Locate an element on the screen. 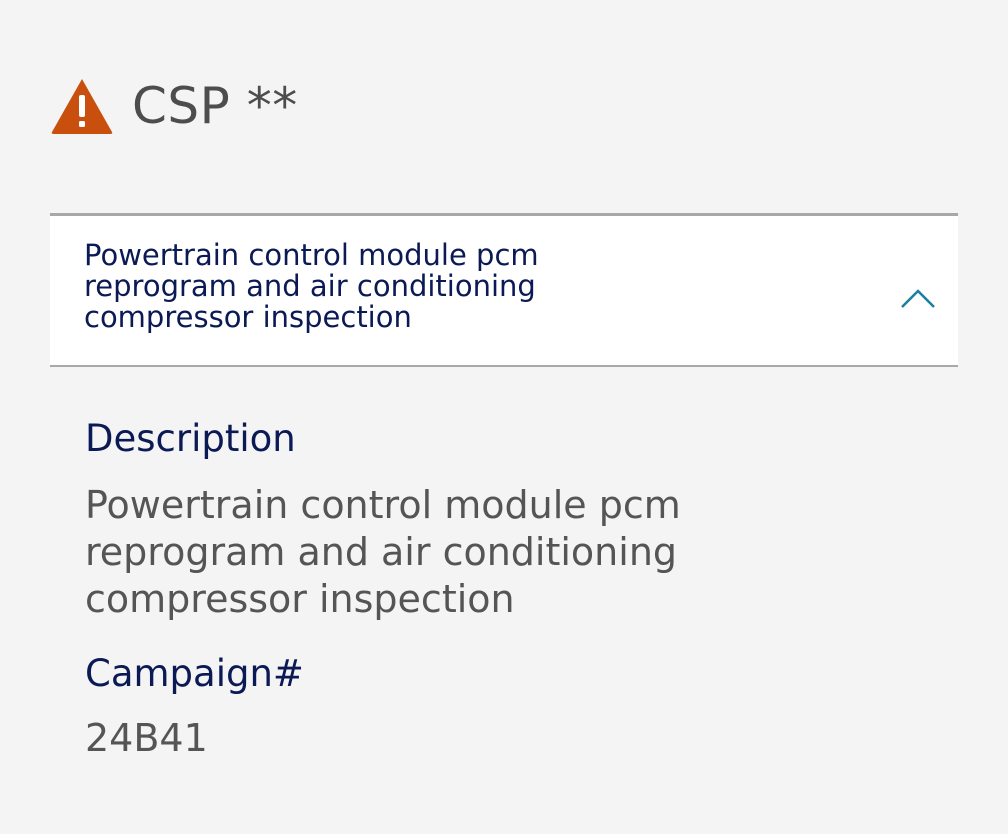  campaign-header: CSP ** is located at coordinates (174, 106).